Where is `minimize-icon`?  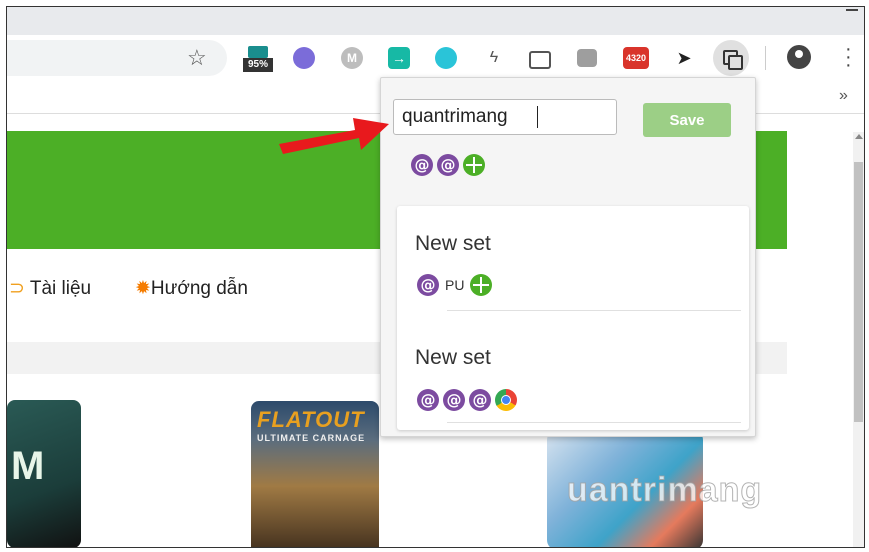 minimize-icon is located at coordinates (852, 10).